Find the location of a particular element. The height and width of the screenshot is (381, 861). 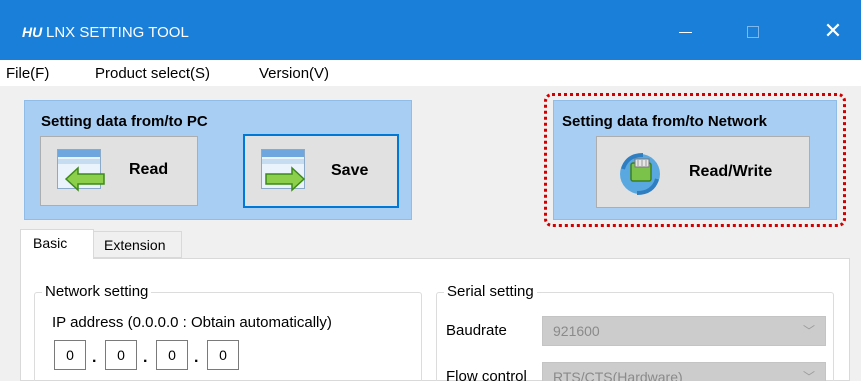

menu-version: Version(V) is located at coordinates (294, 73).